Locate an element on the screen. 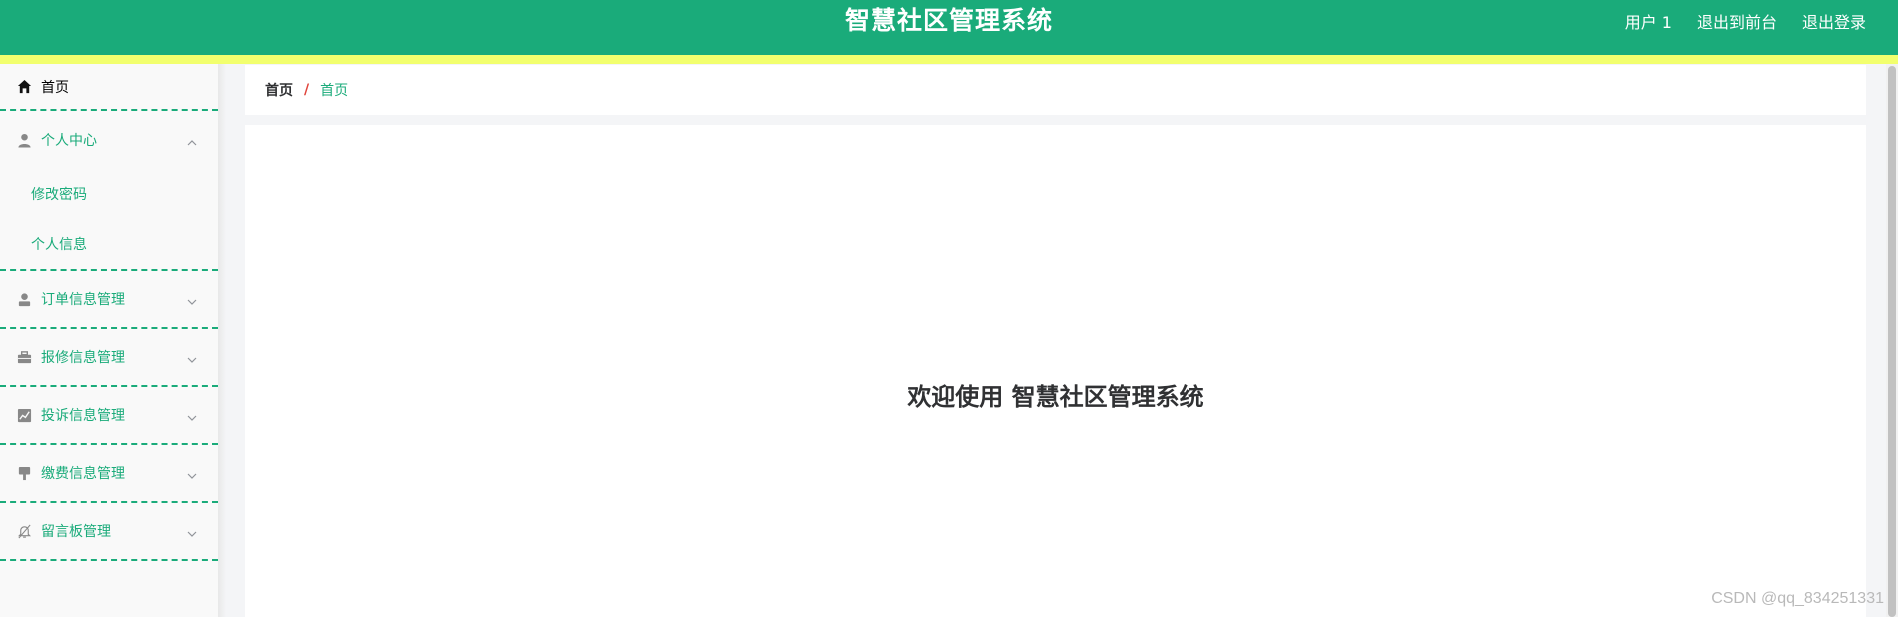 This screenshot has width=1898, height=617. breadcrumb: 首页 / 首页 is located at coordinates (1055, 90).